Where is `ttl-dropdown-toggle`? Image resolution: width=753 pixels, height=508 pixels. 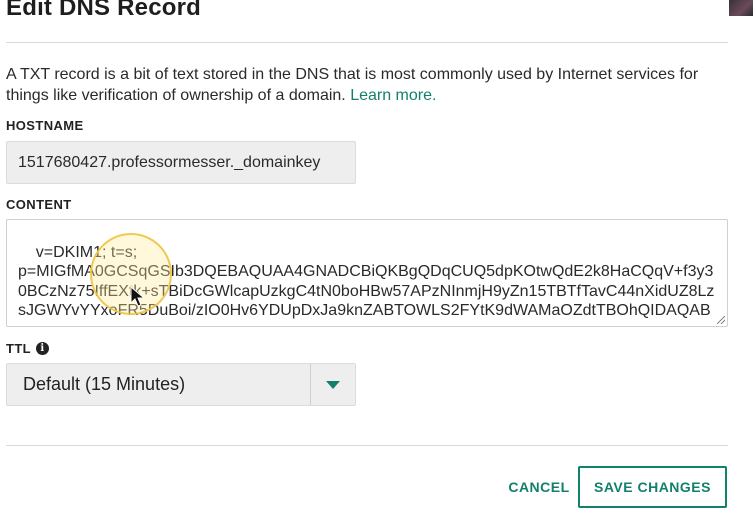
ttl-dropdown-toggle is located at coordinates (332, 384).